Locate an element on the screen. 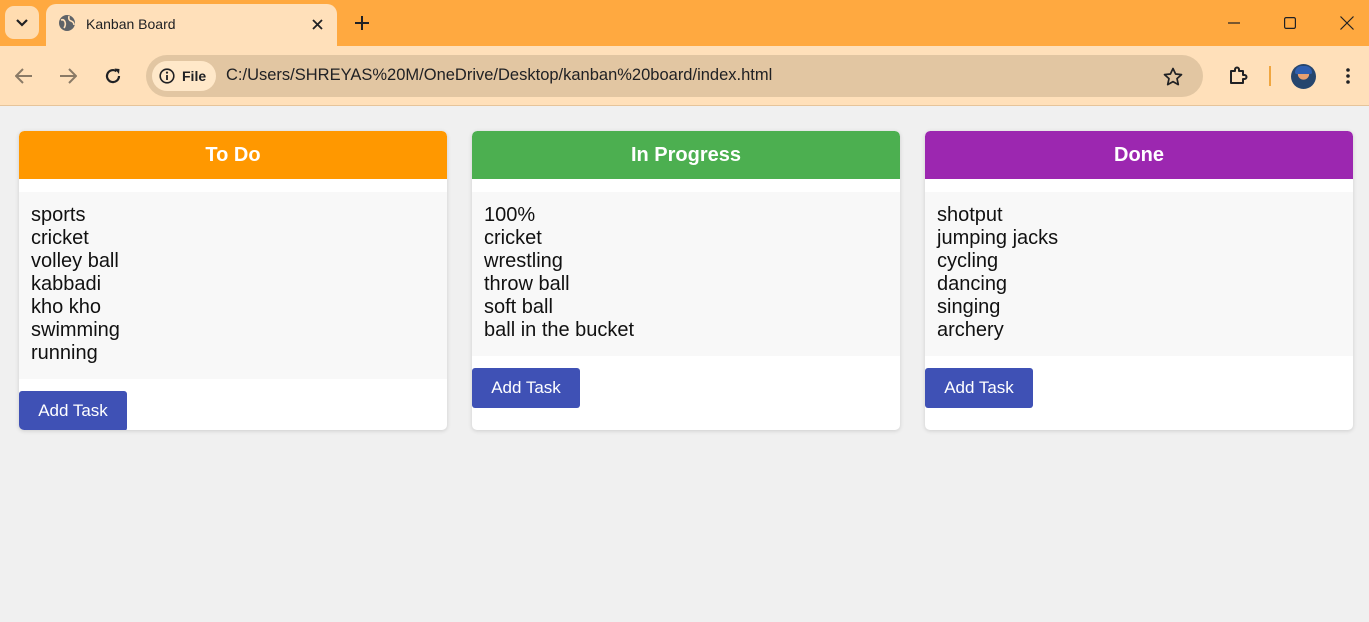 This screenshot has width=1369, height=622. reload-icon is located at coordinates (113, 76).